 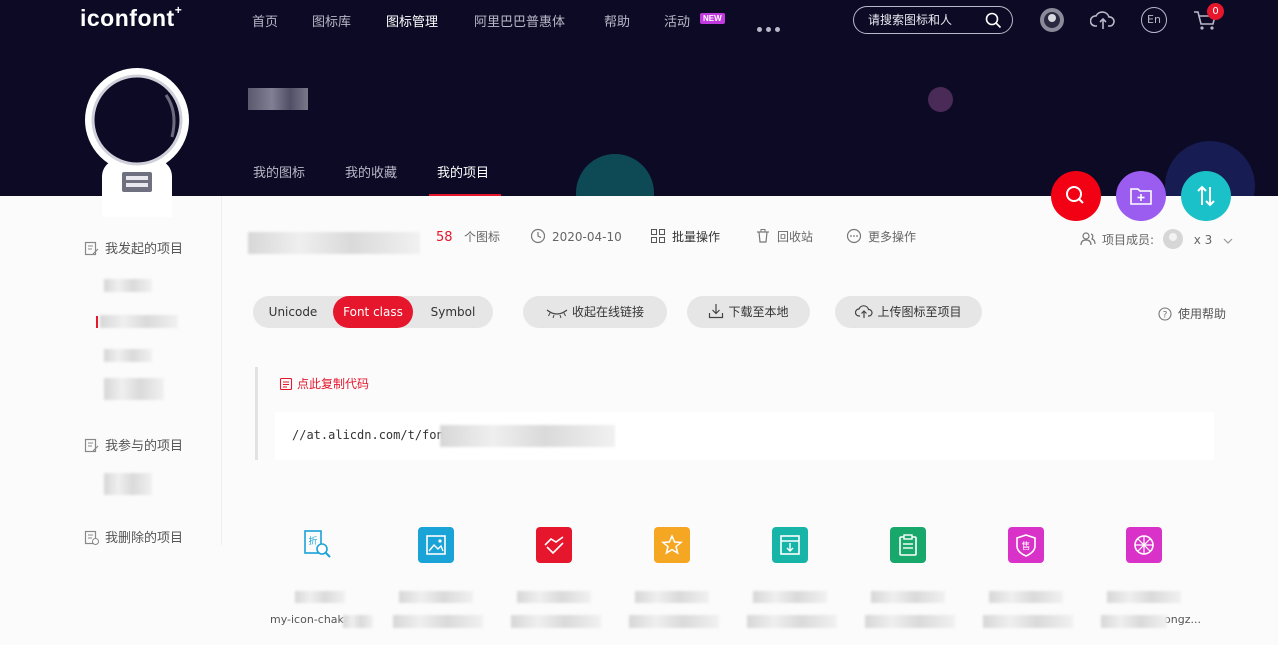 I want to click on active-project-marker, so click(x=97, y=322).